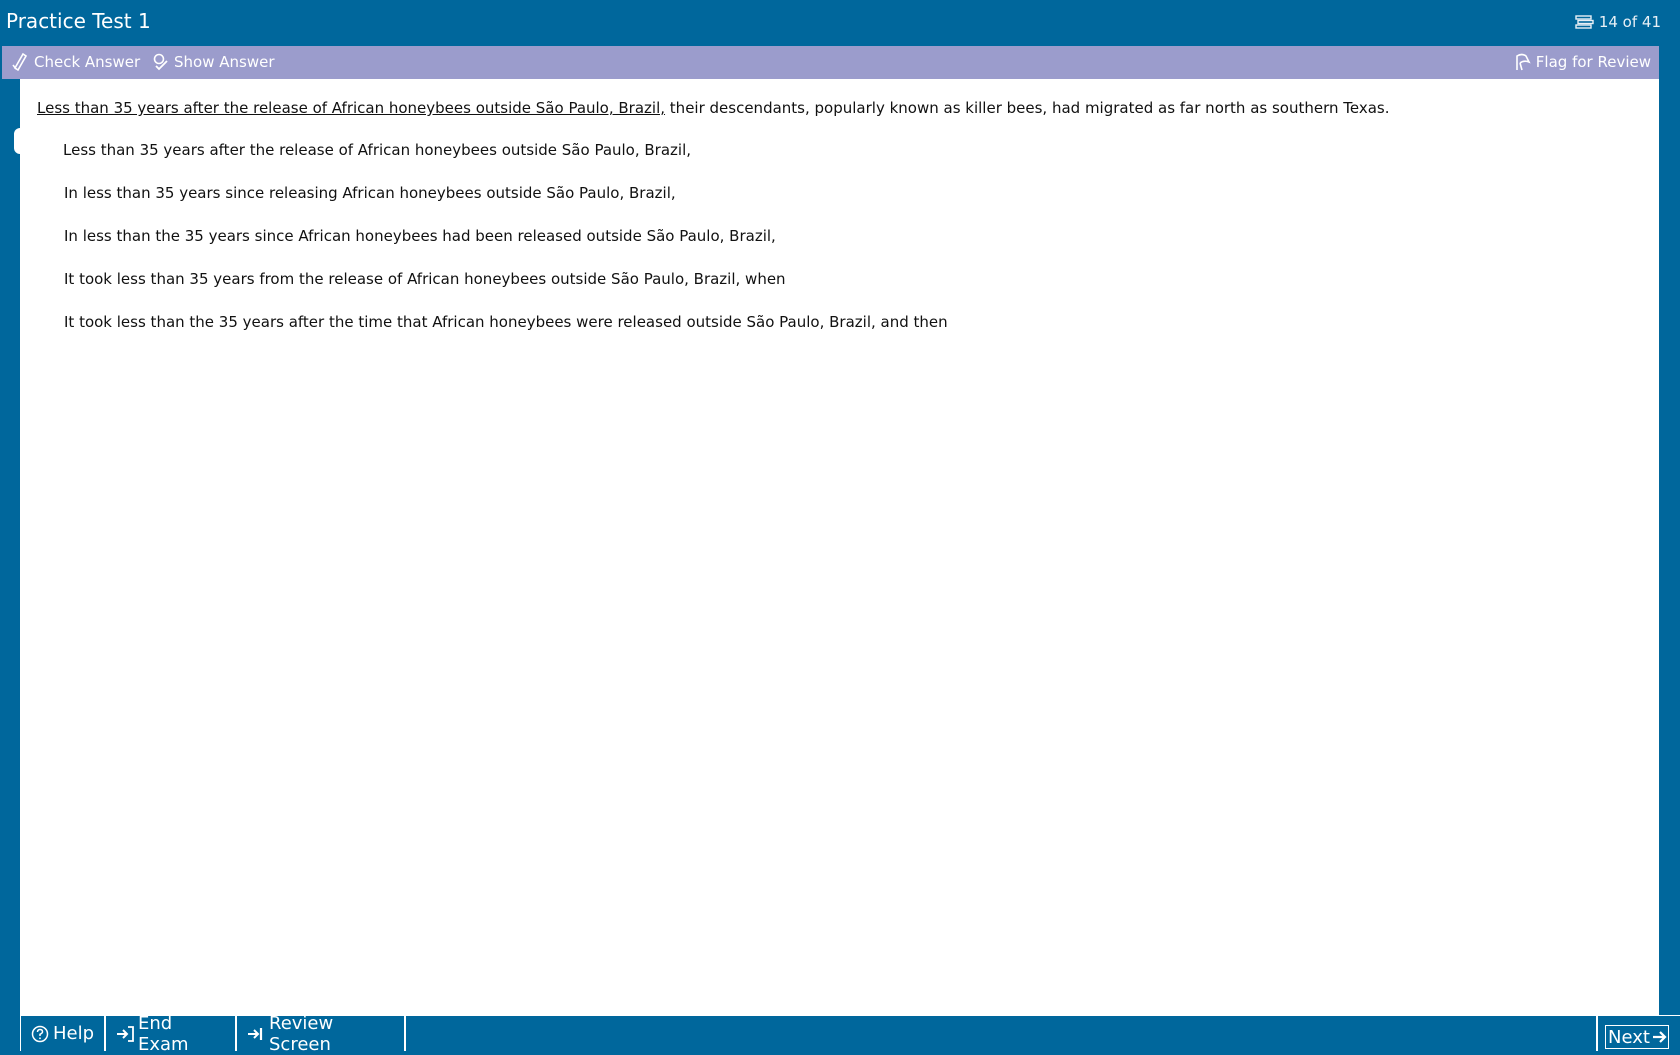  I want to click on flag-for-review-label: Flag for Review, so click(1593, 62).